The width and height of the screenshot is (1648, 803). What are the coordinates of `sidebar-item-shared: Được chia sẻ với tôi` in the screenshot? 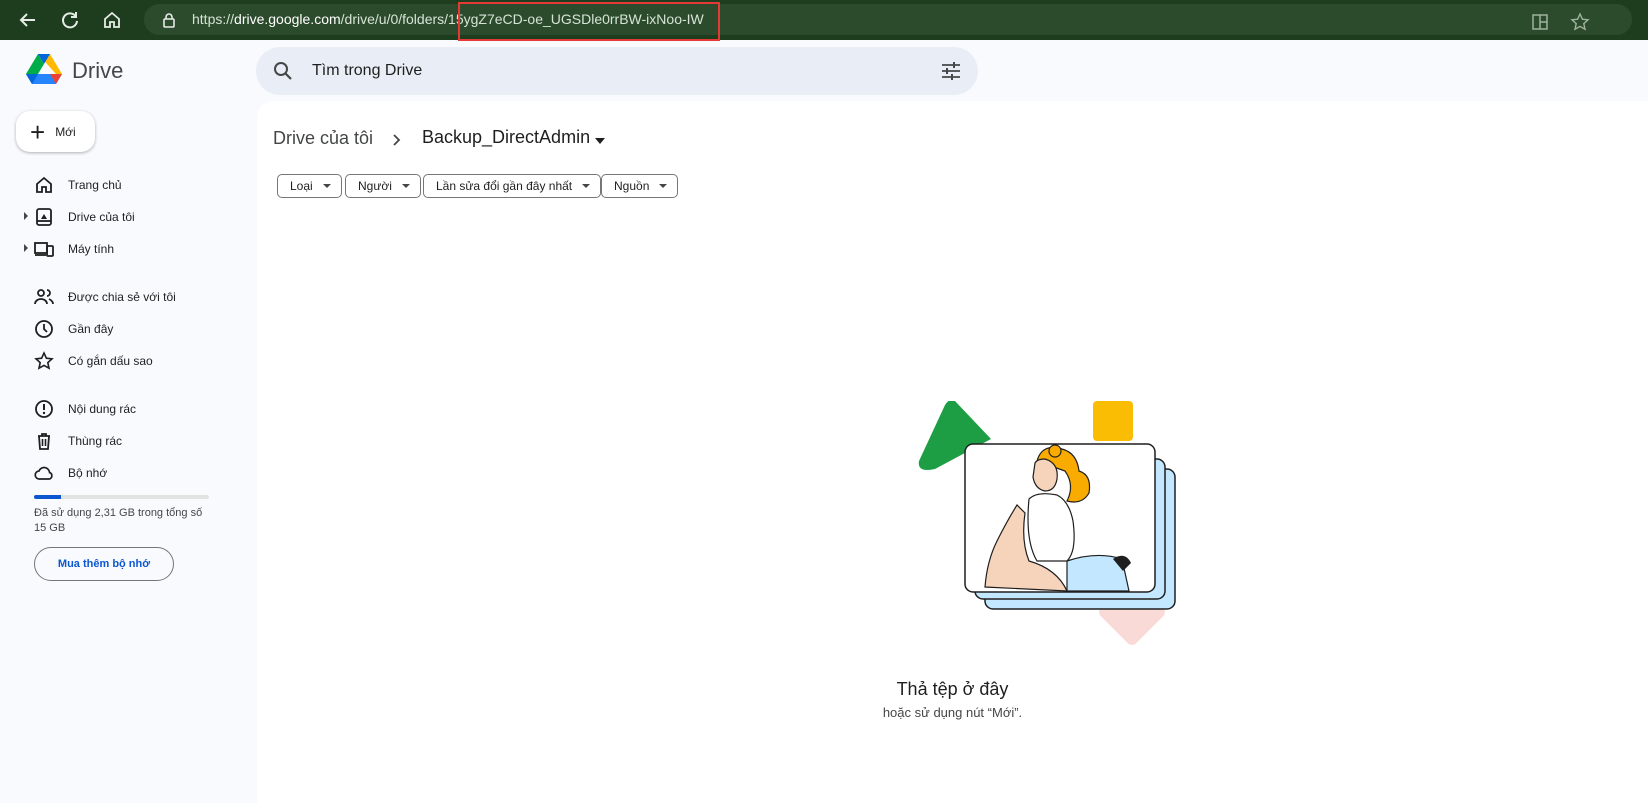 It's located at (139, 297).